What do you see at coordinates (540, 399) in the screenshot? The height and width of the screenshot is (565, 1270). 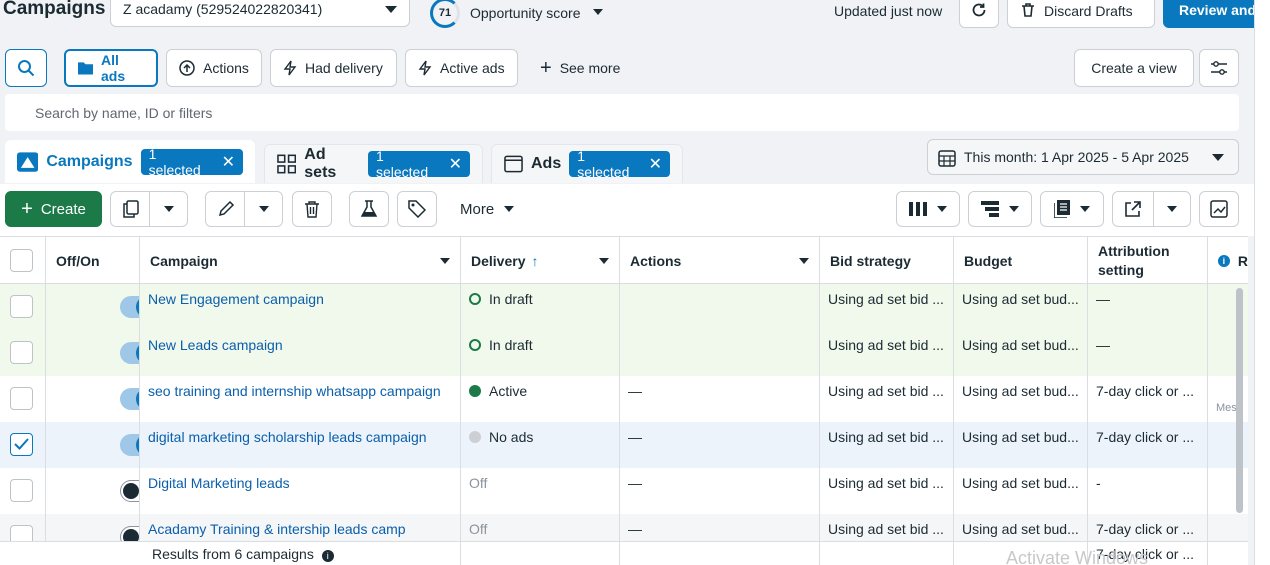 I see `delivery-cell: Active` at bounding box center [540, 399].